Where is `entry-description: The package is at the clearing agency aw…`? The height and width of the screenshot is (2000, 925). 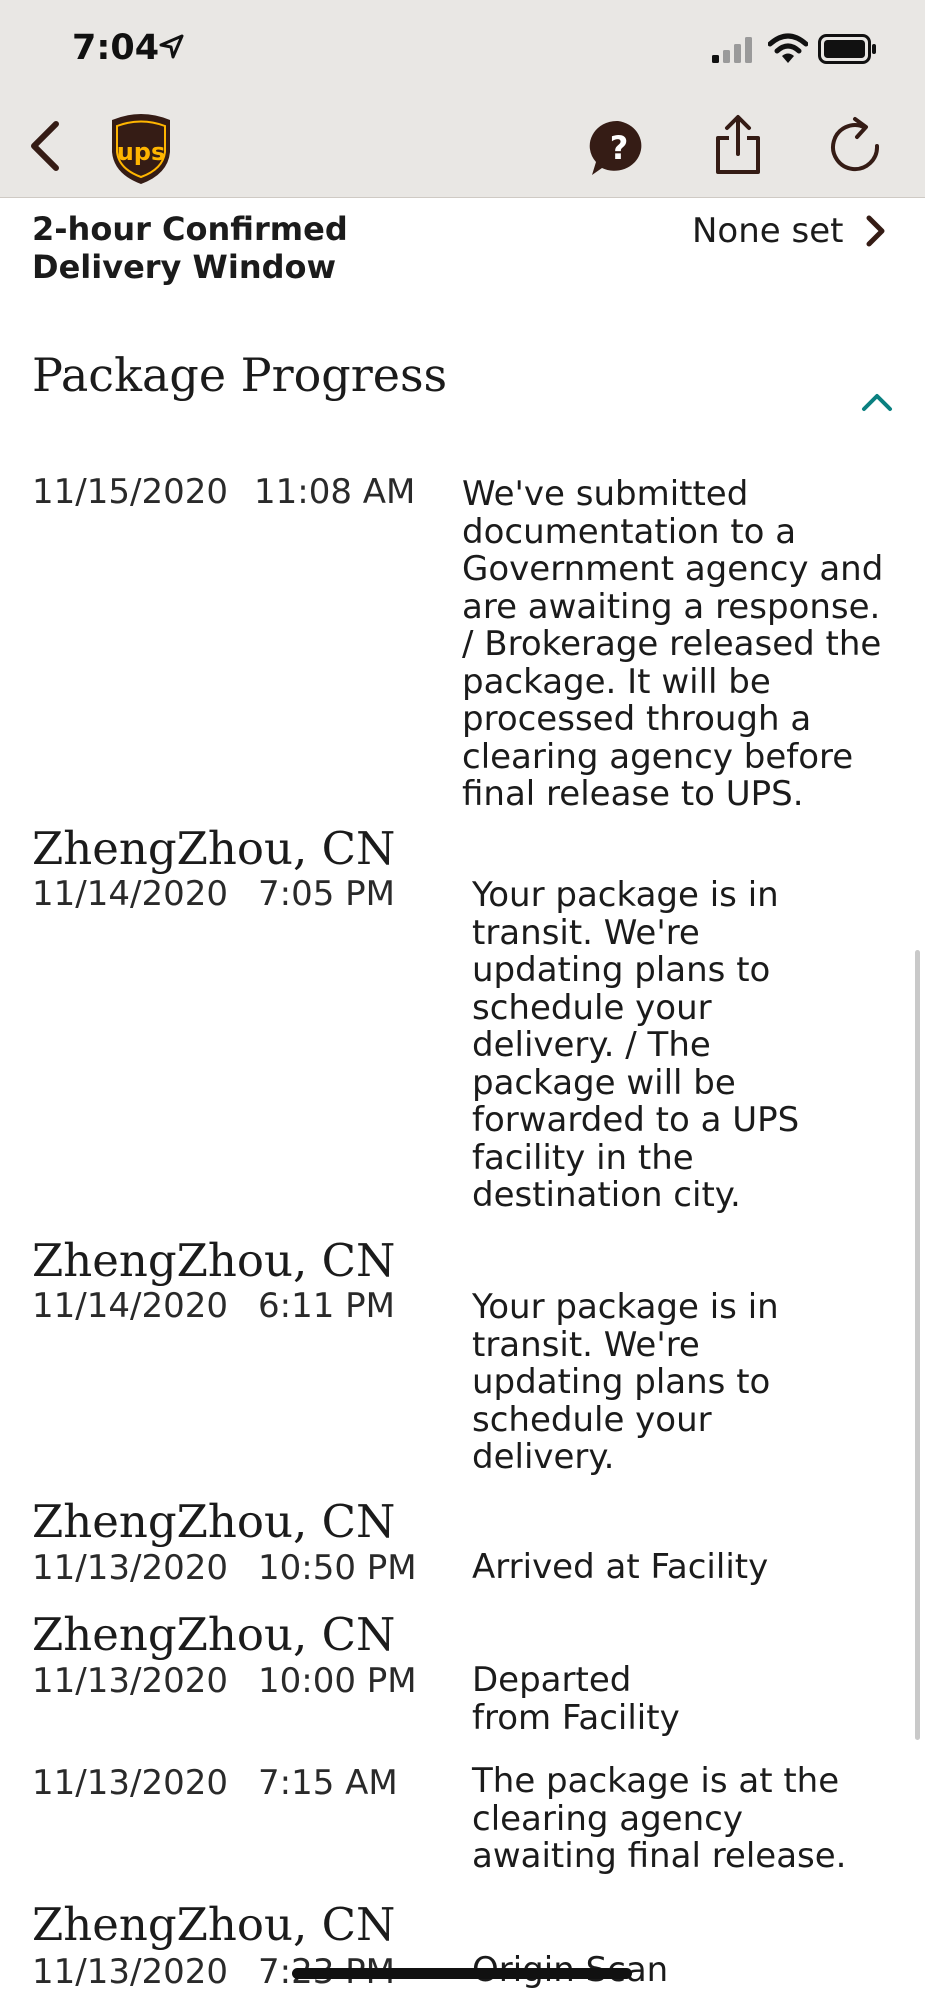 entry-description: The package is at the clearing agency aw… is located at coordinates (659, 1818).